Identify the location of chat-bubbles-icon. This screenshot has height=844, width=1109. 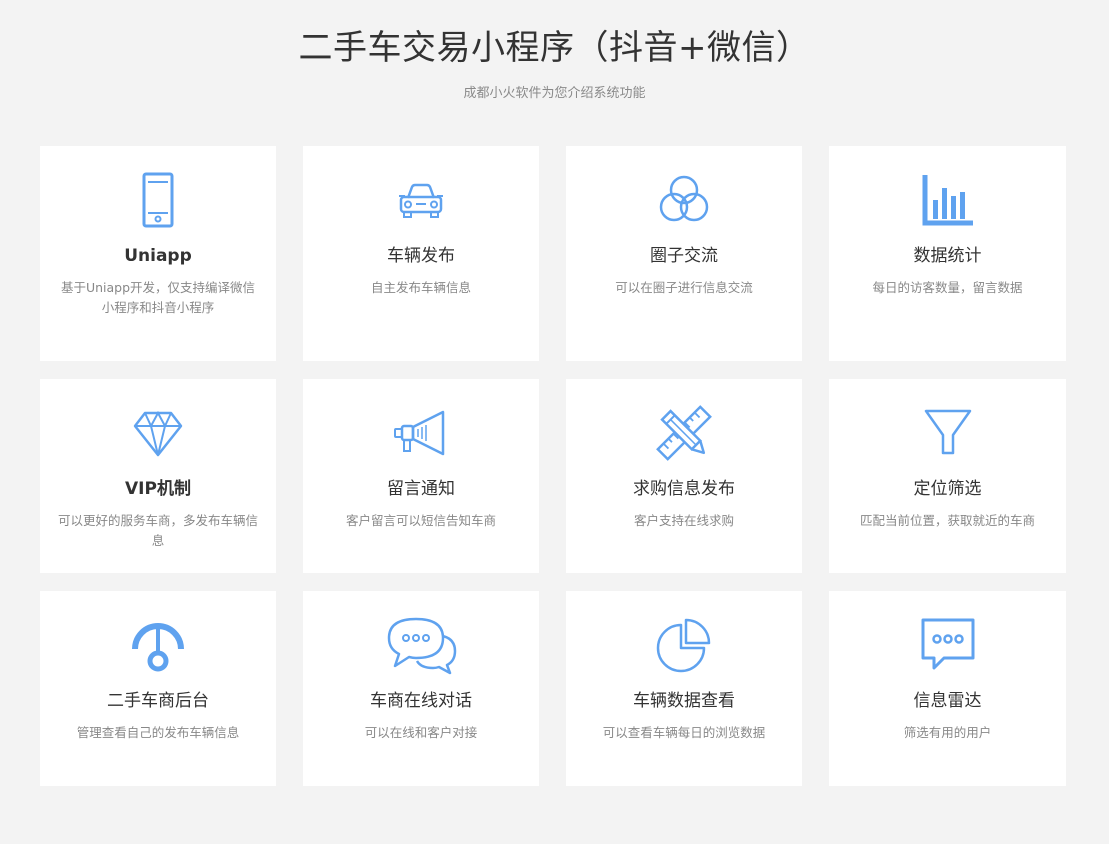
(421, 645).